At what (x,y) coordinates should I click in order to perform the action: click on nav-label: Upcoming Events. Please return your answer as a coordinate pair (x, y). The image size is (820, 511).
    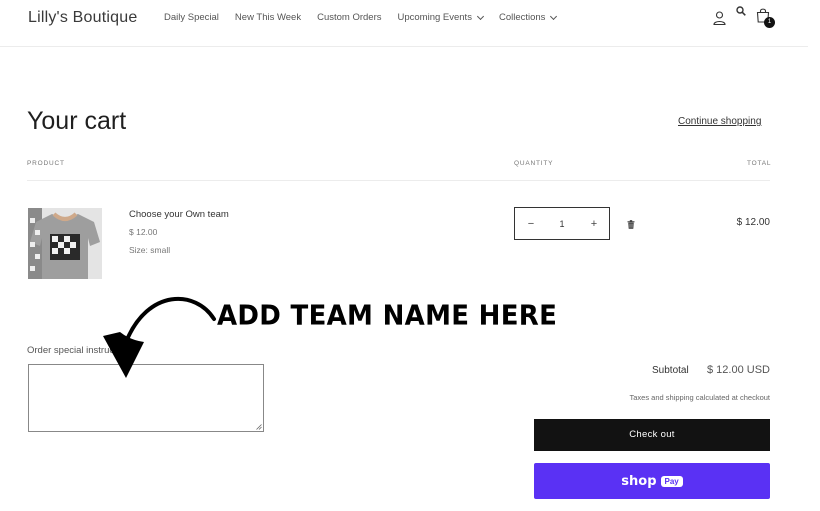
    Looking at the image, I should click on (434, 17).